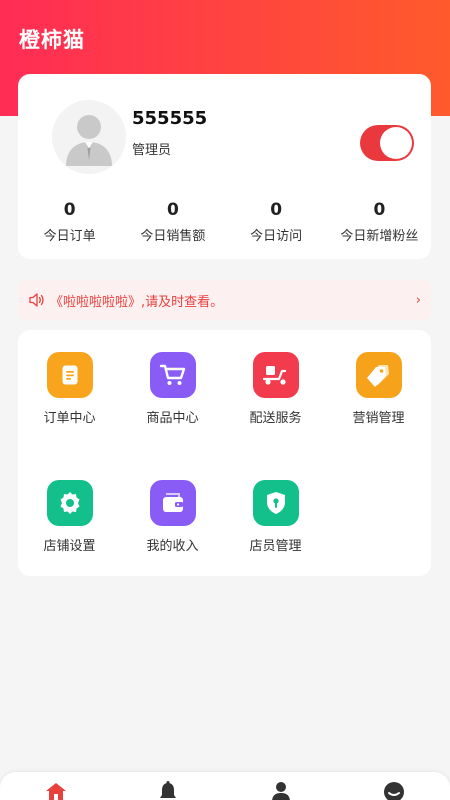 This screenshot has height=800, width=450. Describe the element at coordinates (69, 503) in the screenshot. I see `gear-icon` at that location.